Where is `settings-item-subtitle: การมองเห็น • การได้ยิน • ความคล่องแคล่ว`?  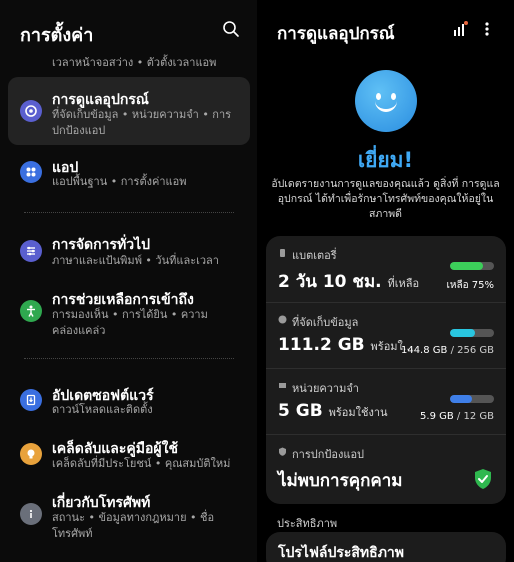 settings-item-subtitle: การมองเห็น • การได้ยิน • ความคล่องแคล่ว is located at coordinates (130, 322).